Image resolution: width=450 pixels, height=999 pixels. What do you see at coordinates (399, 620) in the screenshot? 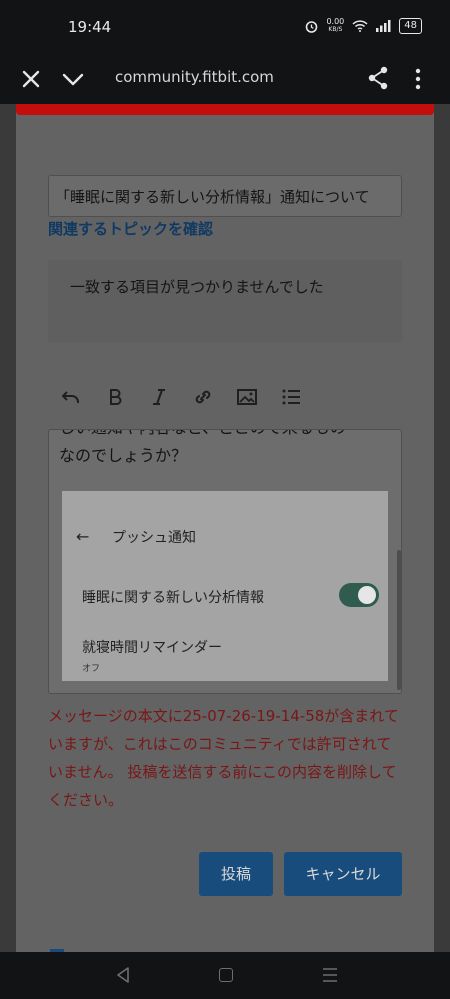
I see `editor-scrollbar` at bounding box center [399, 620].